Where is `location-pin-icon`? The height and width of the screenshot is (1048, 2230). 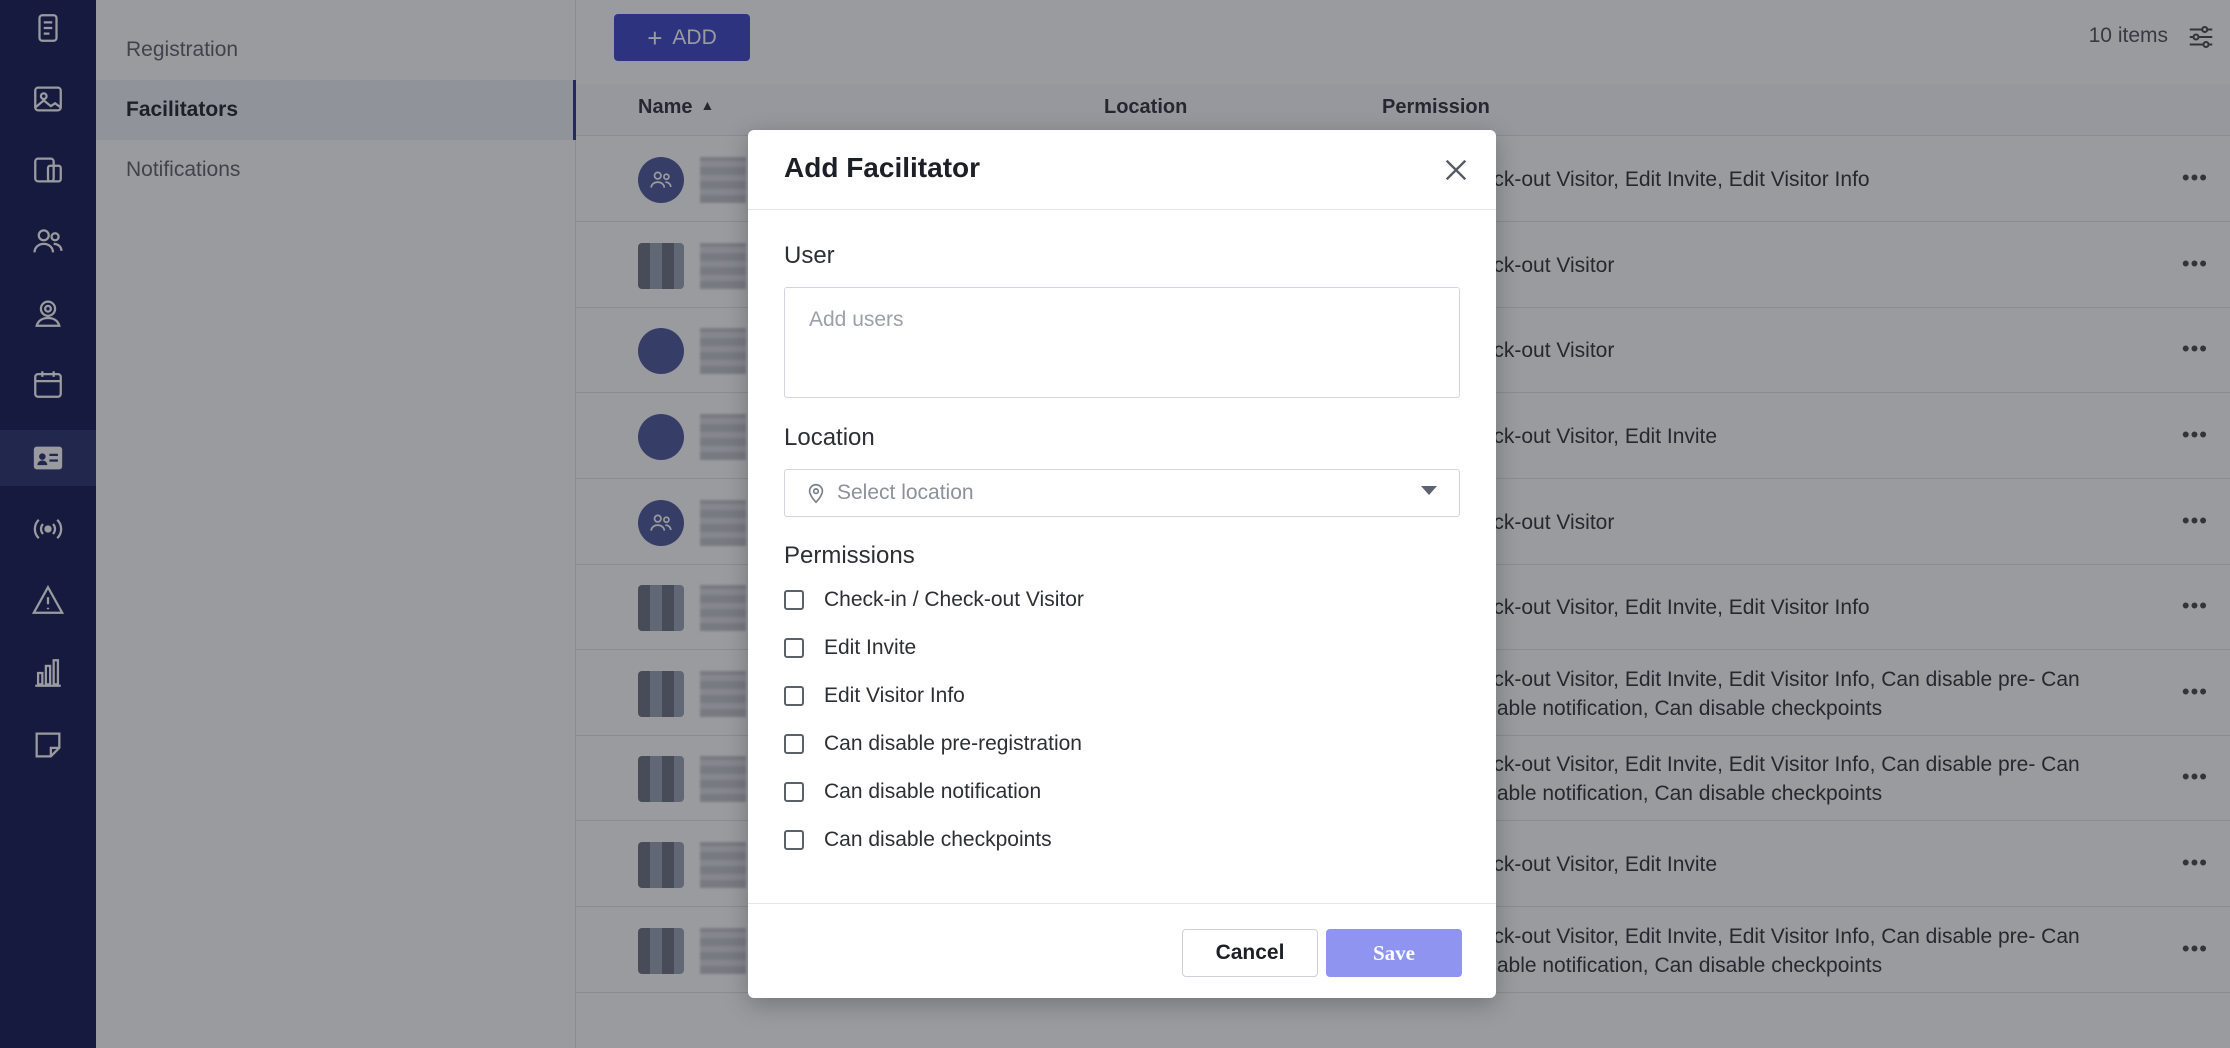 location-pin-icon is located at coordinates (816, 493).